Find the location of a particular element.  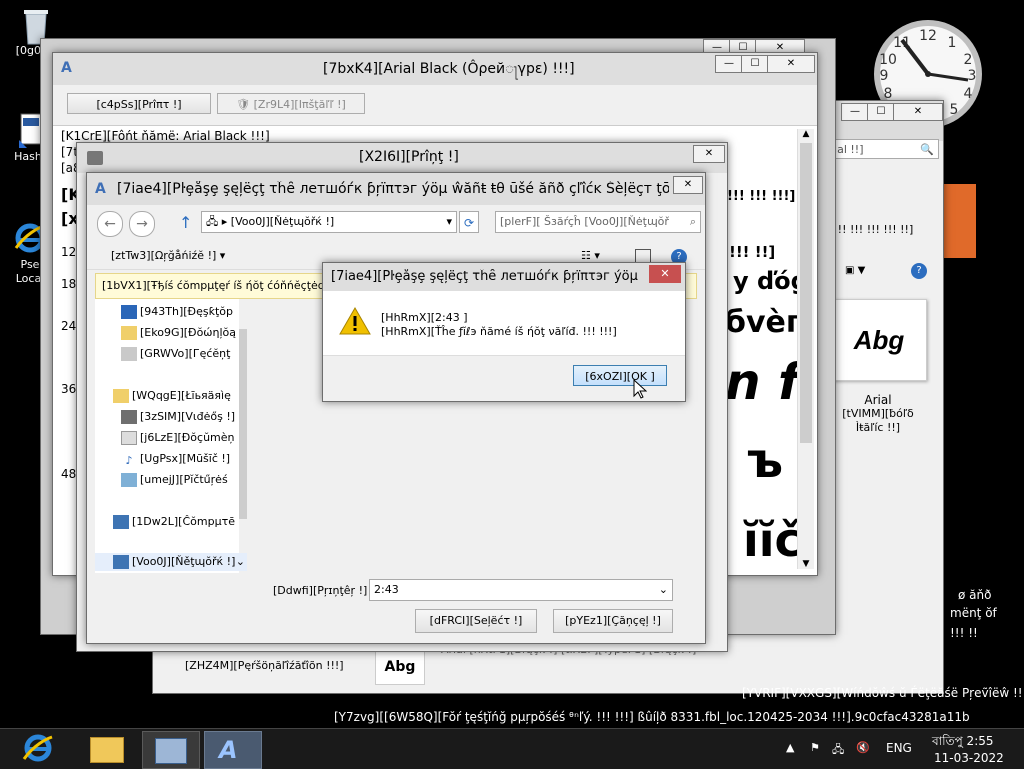

address-bar: 🖧 ▸ [Voo0J][Ňėţɰŏřќ !] ▾ is located at coordinates (329, 222).